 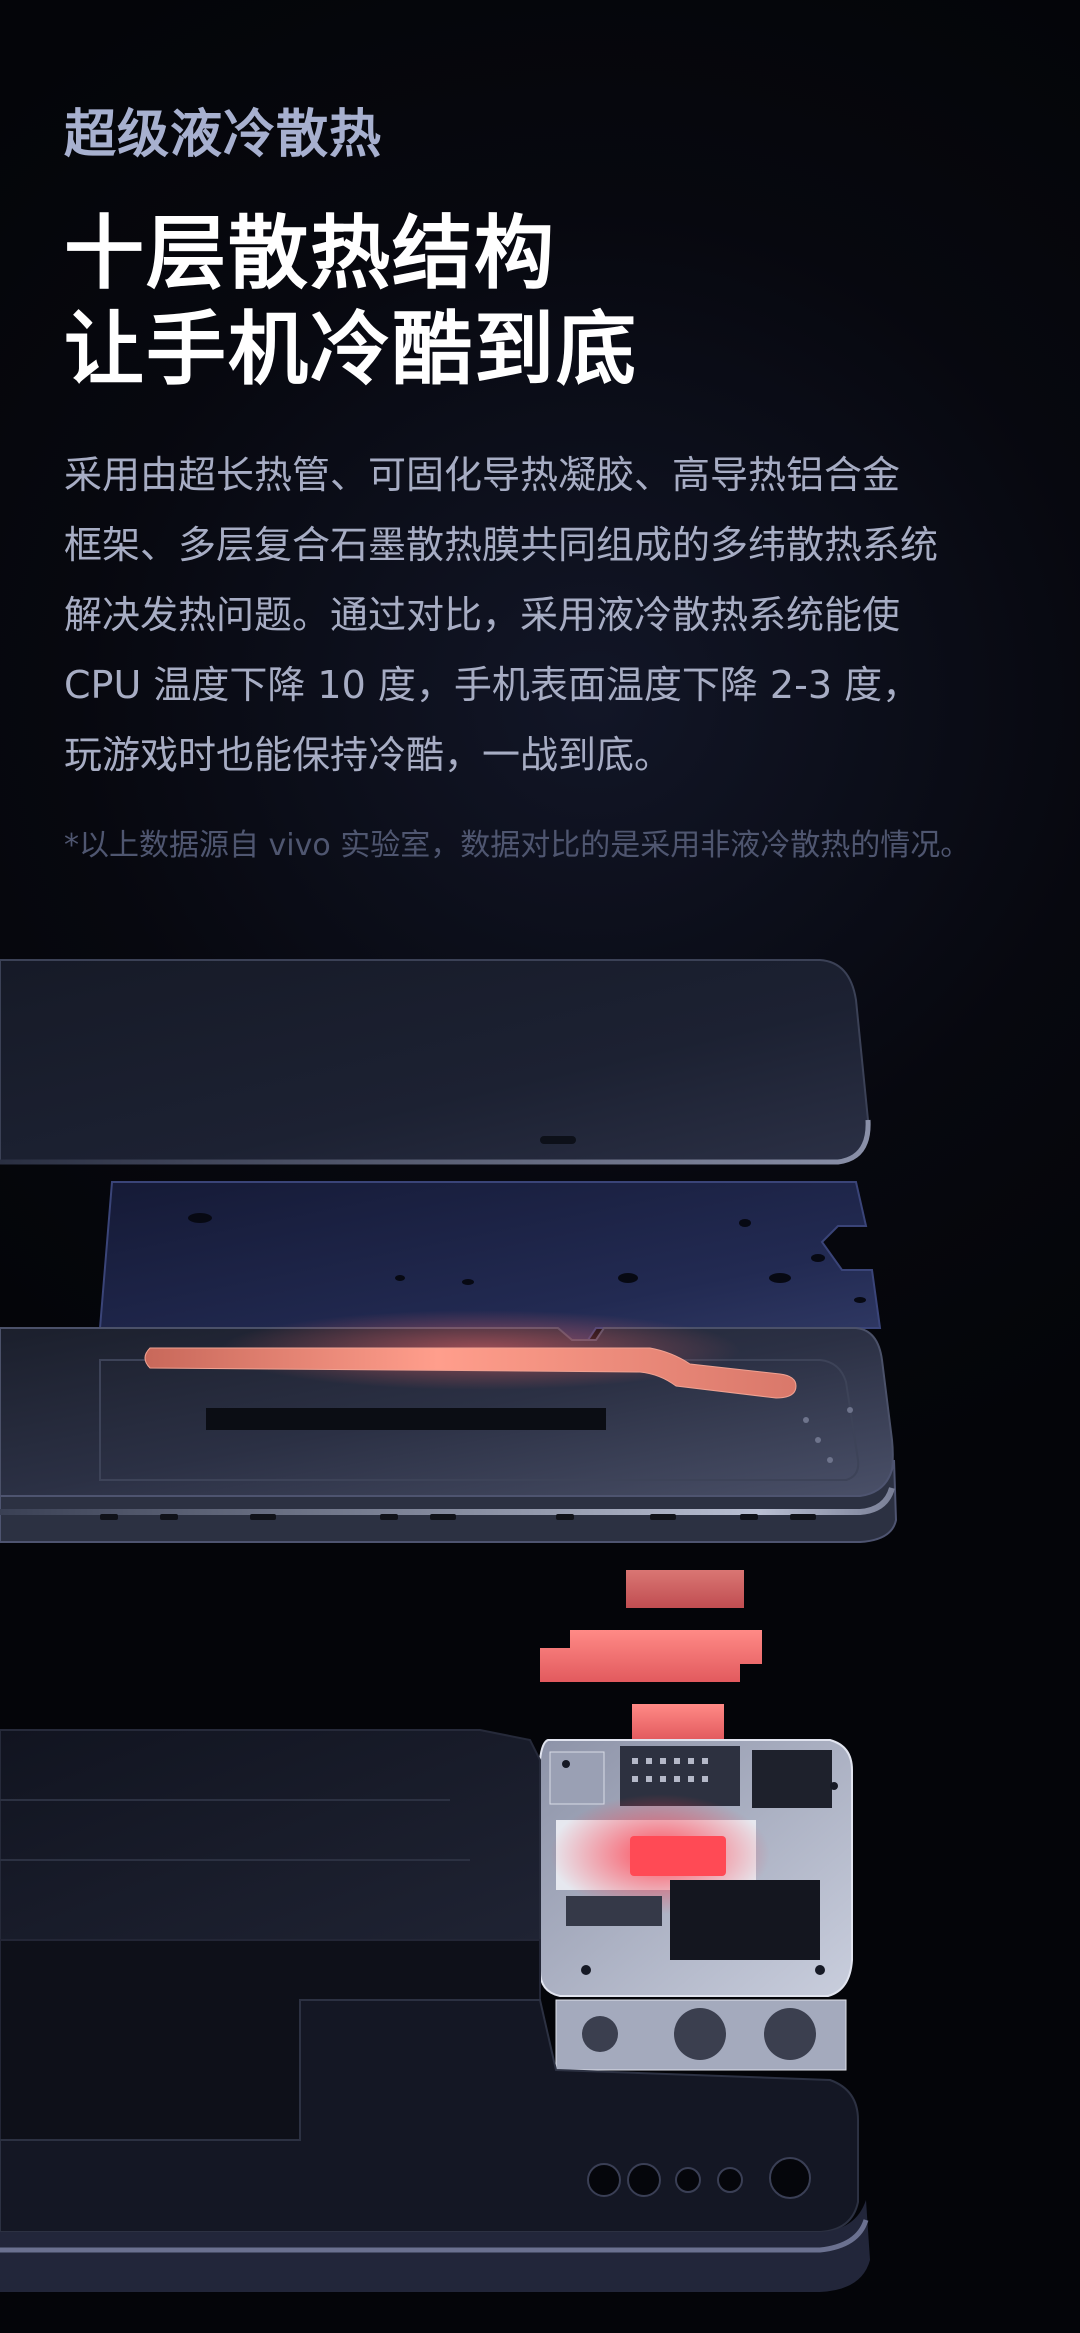 I want to click on aluminum-frame-layer, so click(x=449, y=1426).